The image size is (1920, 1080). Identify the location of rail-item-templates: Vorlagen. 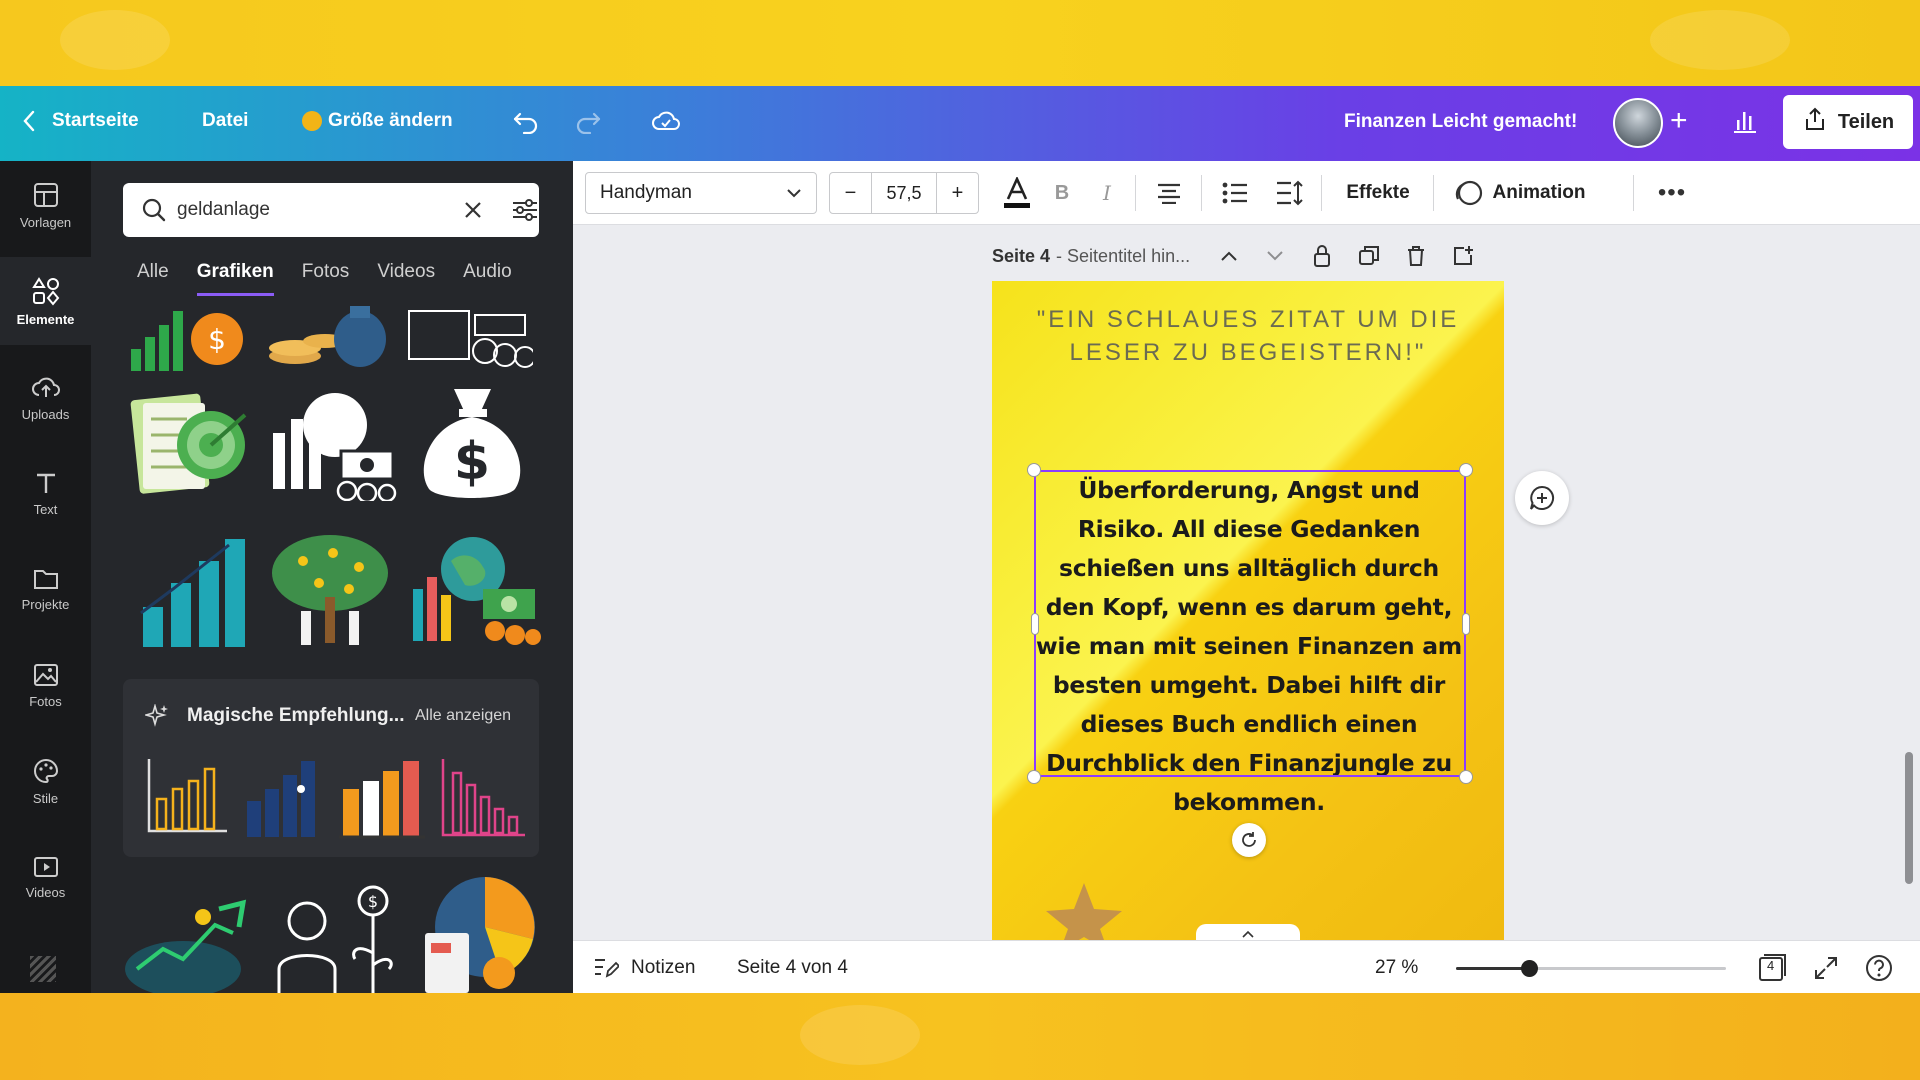
(45, 205).